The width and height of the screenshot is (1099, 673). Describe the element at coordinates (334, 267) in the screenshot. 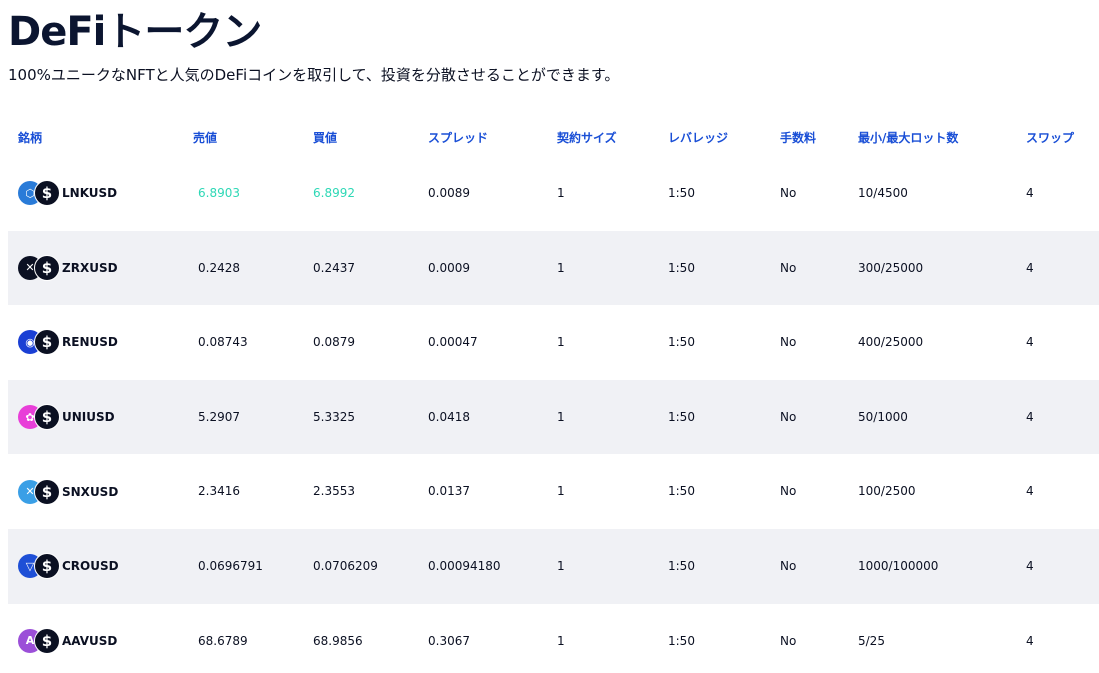

I see `buy-price-cell: 0.2437` at that location.